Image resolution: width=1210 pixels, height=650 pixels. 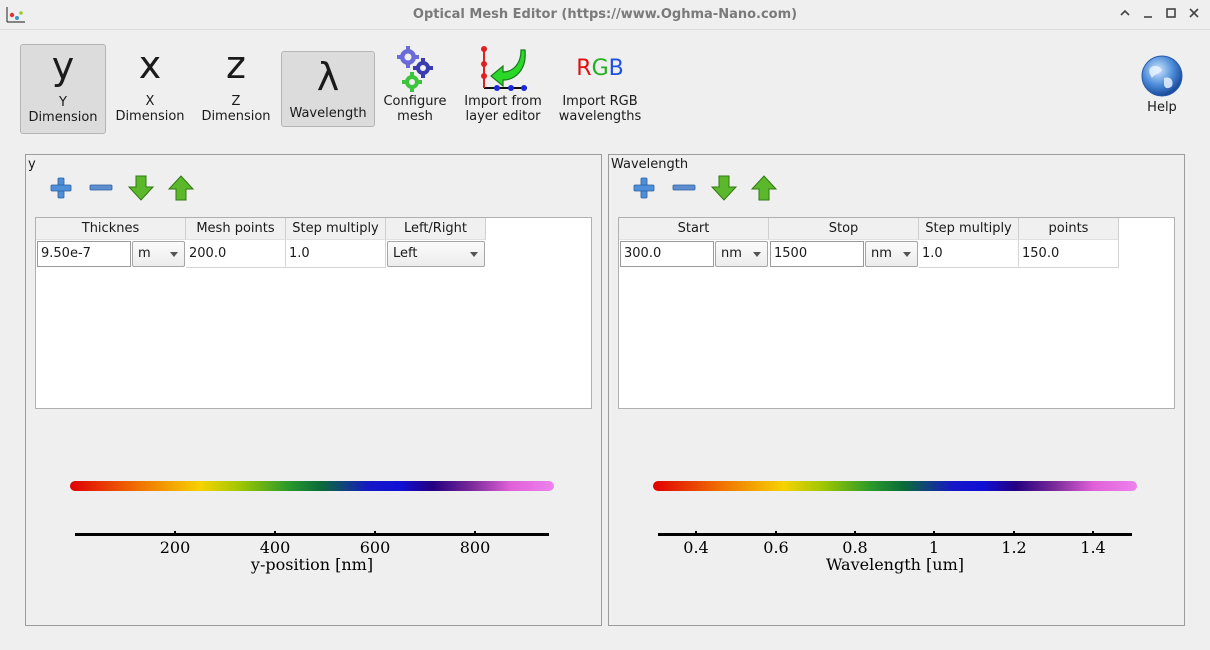 What do you see at coordinates (1162, 99) in the screenshot?
I see `help-button: Help` at bounding box center [1162, 99].